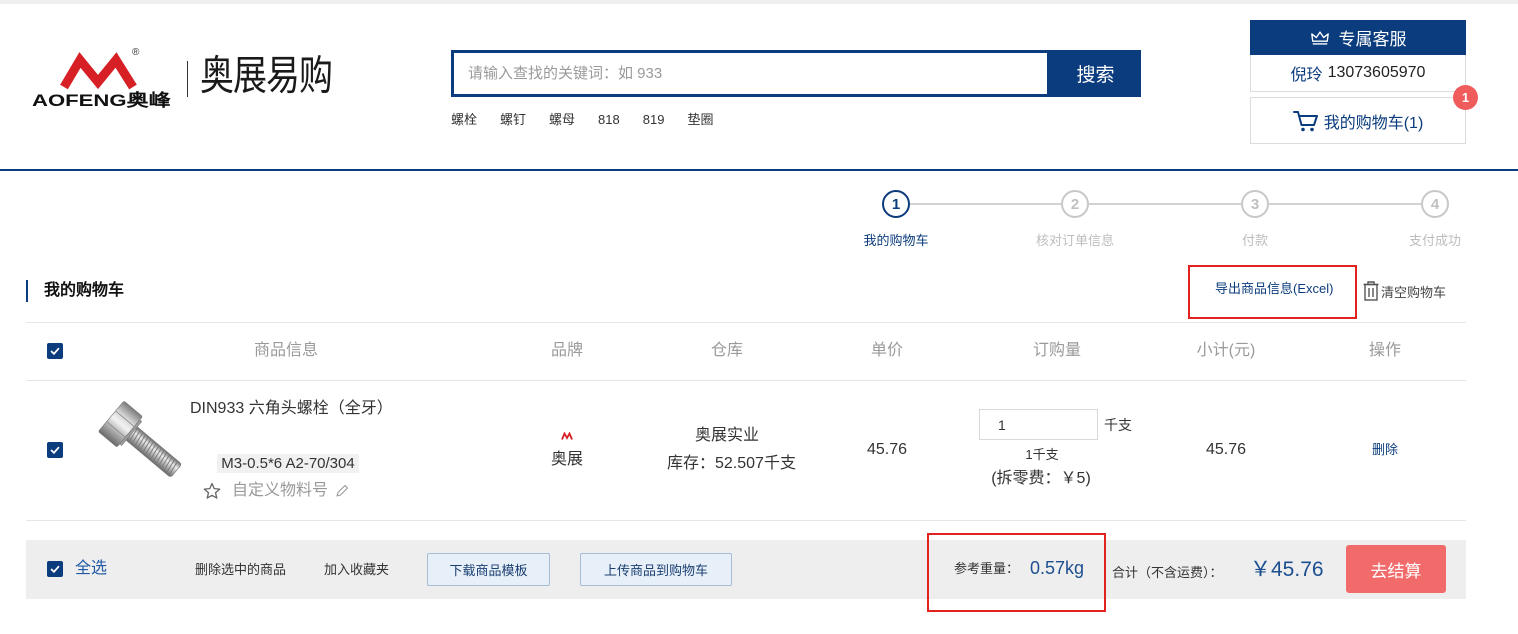 The height and width of the screenshot is (634, 1518). What do you see at coordinates (726, 350) in the screenshot?
I see `column-header-warehouse: 仓库` at bounding box center [726, 350].